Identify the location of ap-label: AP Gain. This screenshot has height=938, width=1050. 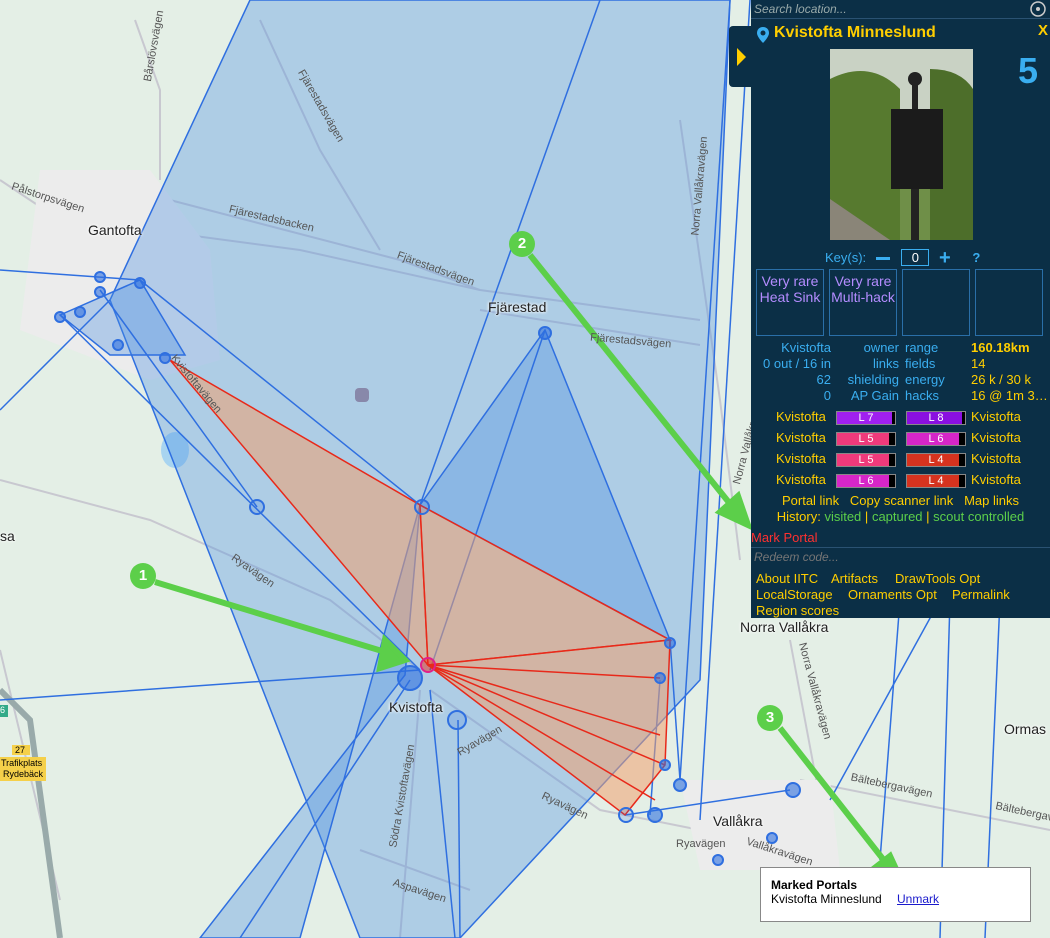
(874, 395).